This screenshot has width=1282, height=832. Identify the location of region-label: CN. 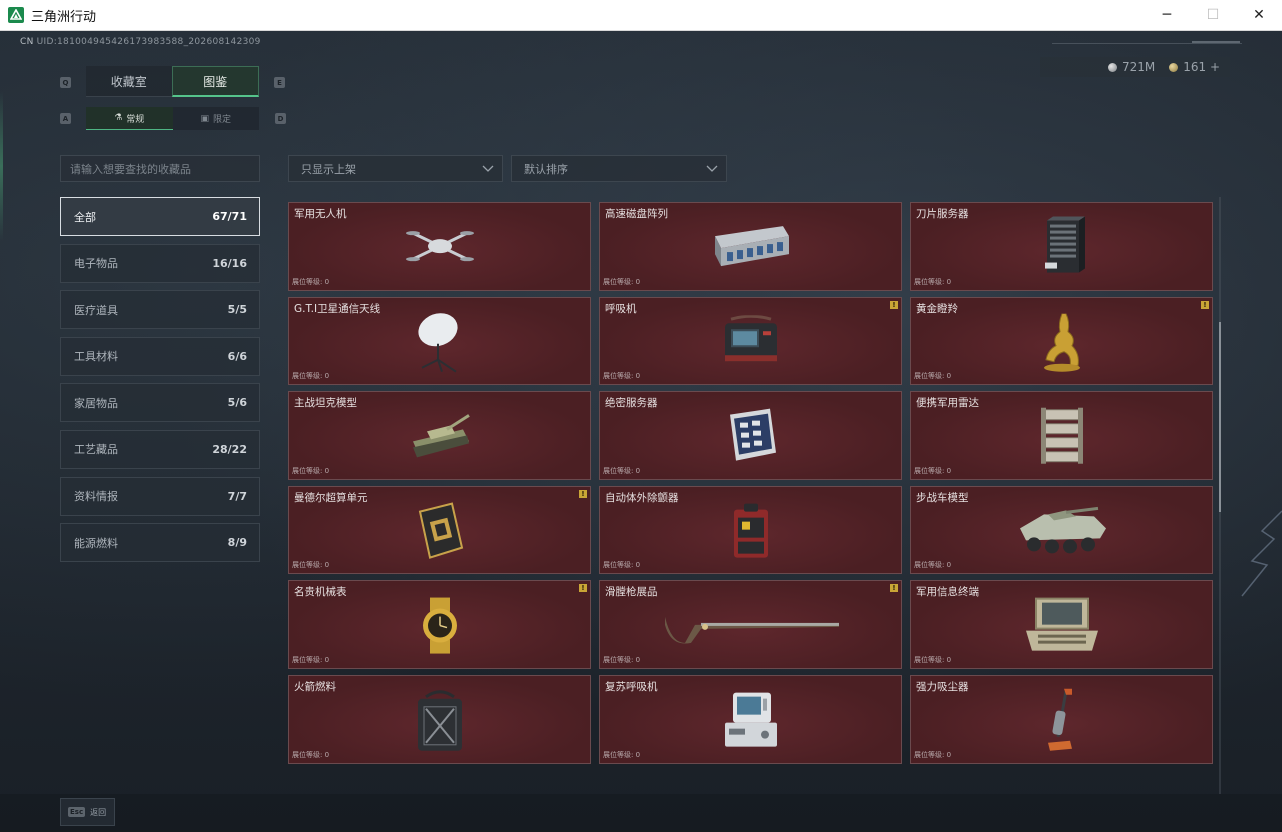
(27, 42).